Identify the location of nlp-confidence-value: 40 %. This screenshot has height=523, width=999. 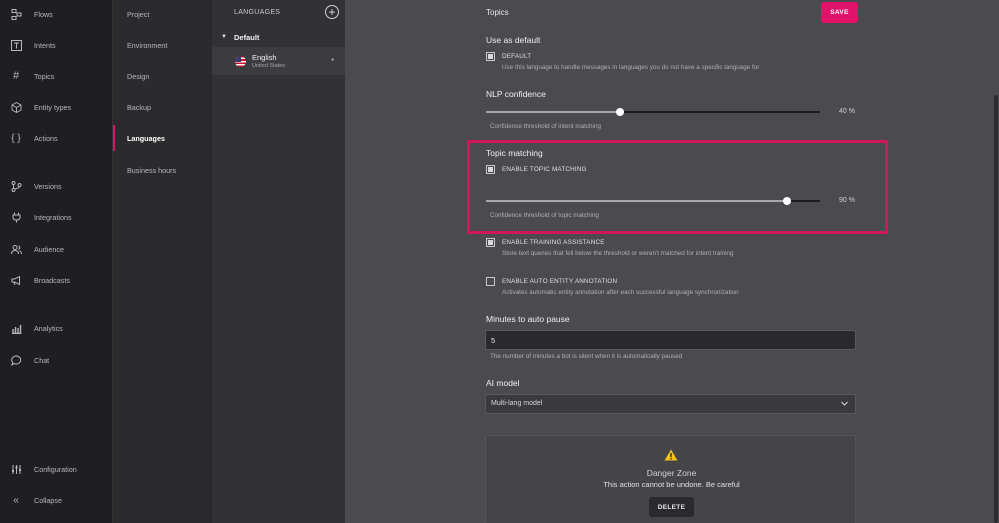
(847, 111).